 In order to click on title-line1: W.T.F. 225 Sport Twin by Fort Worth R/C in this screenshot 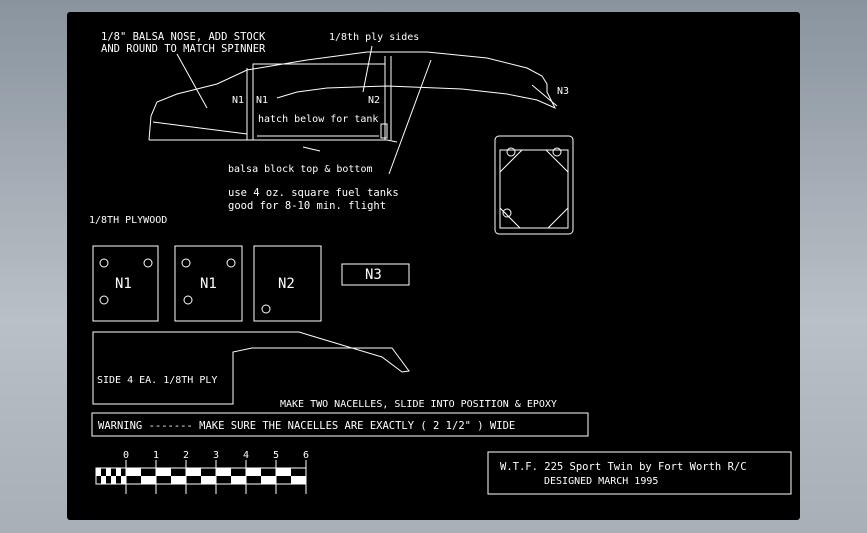, I will do `click(623, 467)`.